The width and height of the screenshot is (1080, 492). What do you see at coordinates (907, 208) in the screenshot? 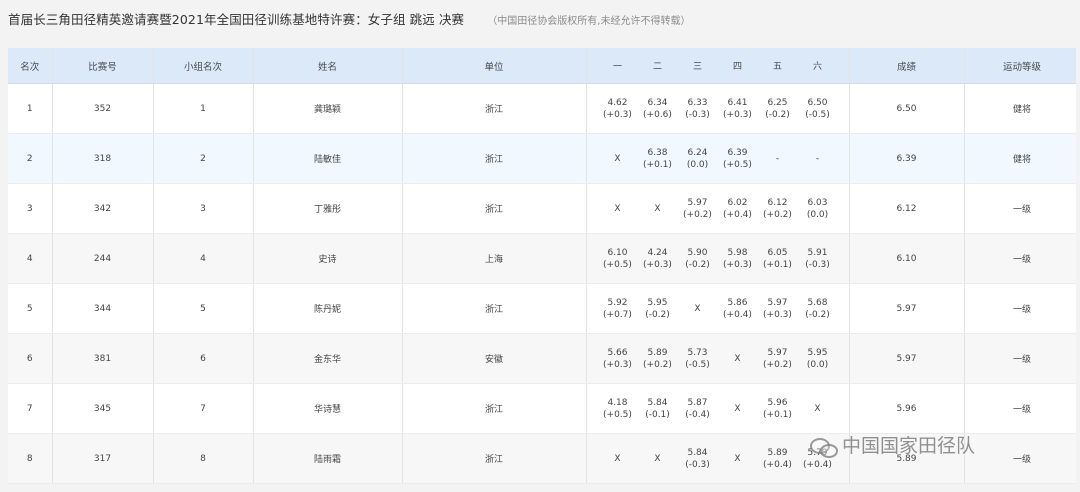
I see `score-cell: 6.12` at bounding box center [907, 208].